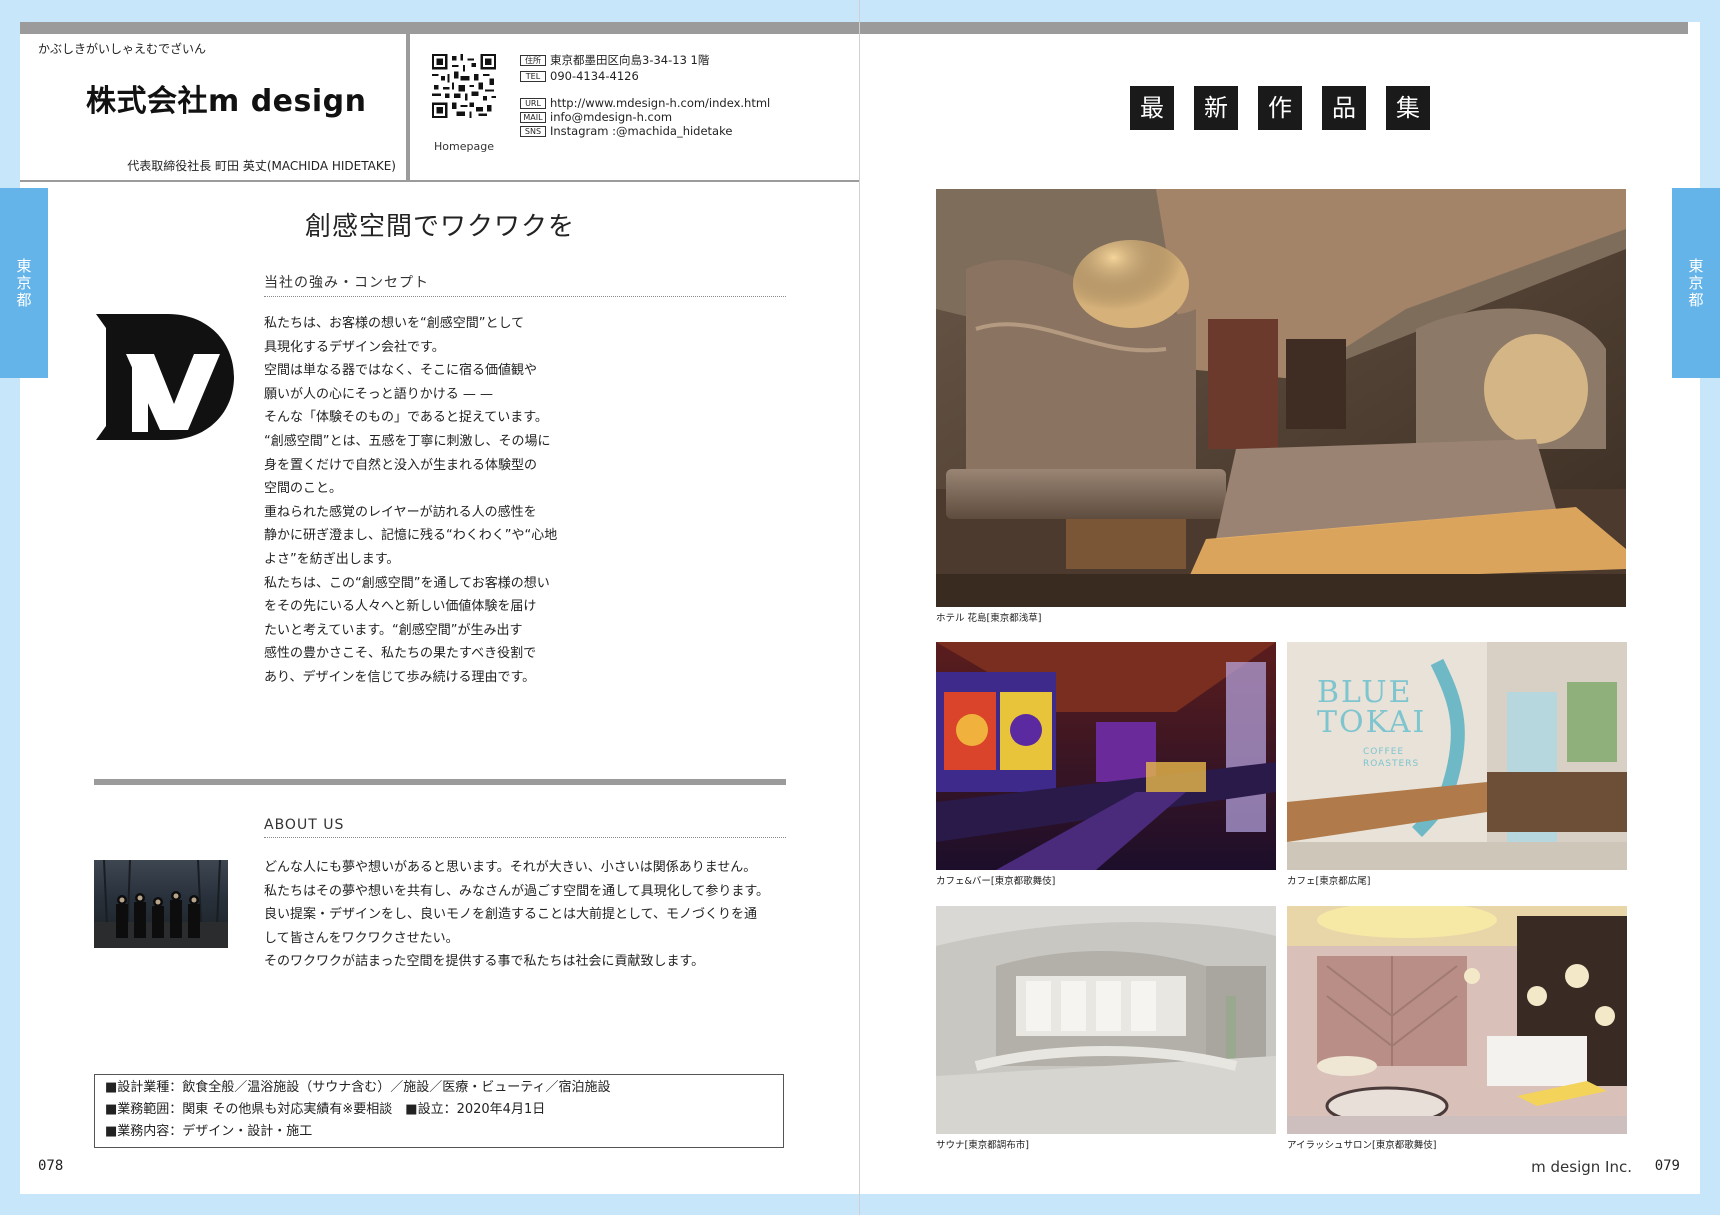 Image resolution: width=1720 pixels, height=1215 pixels. Describe the element at coordinates (611, 117) in the screenshot. I see `info-value: info@mdesign-h.com` at that location.